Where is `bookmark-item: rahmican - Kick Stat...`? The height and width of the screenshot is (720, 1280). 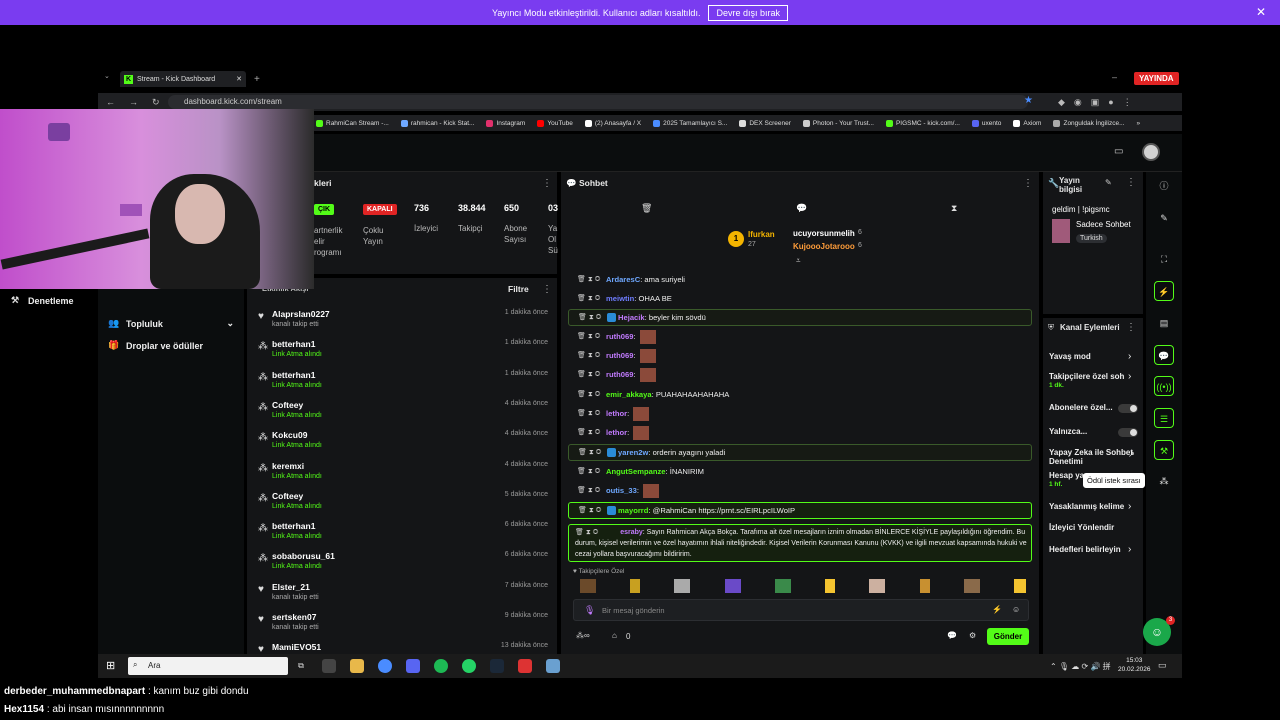
bookmark-item: rahmican - Kick Stat... is located at coordinates (437, 123).